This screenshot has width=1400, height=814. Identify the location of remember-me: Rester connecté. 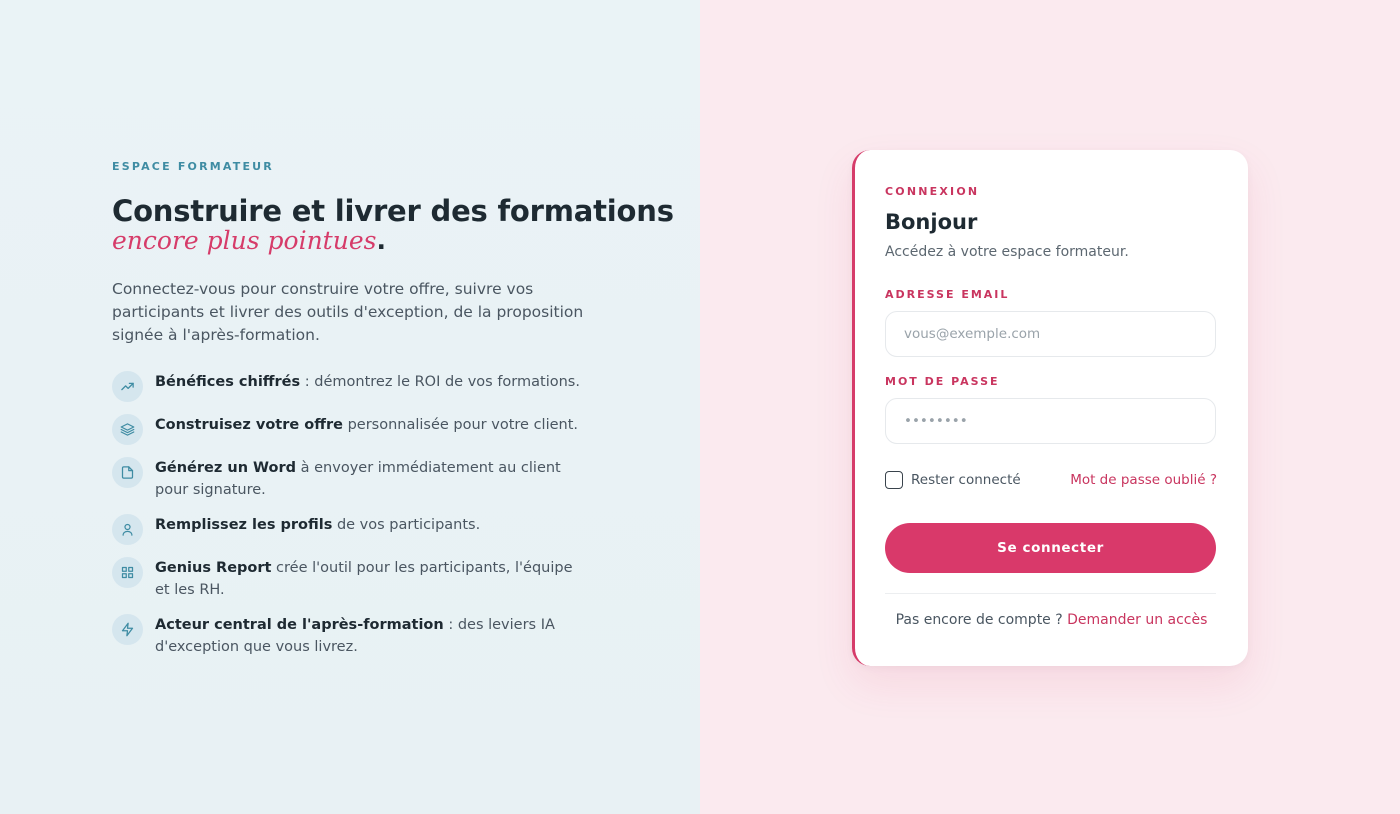
(953, 480).